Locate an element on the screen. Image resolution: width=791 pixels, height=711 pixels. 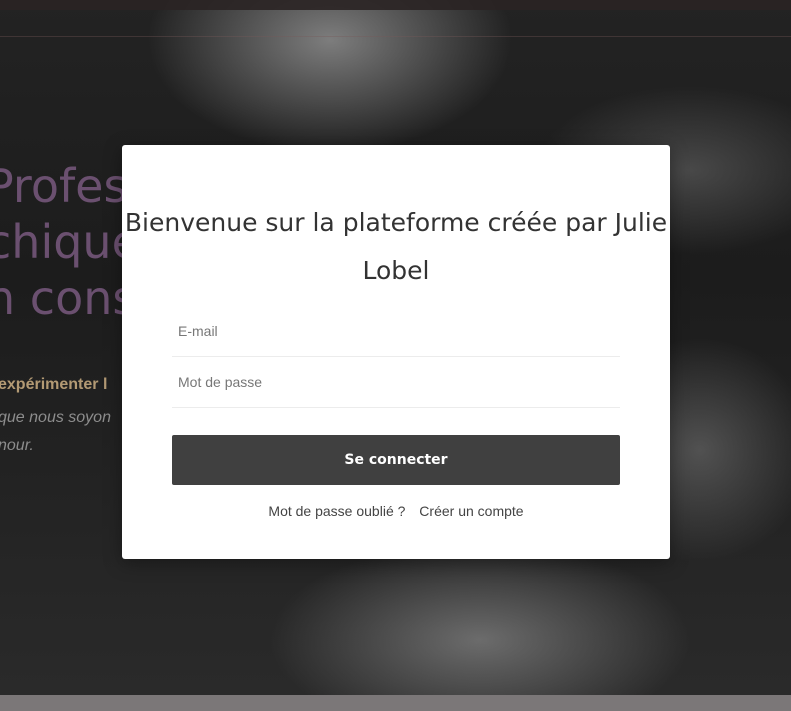
hero-text: que nous soyon nour. is located at coordinates (55, 432).